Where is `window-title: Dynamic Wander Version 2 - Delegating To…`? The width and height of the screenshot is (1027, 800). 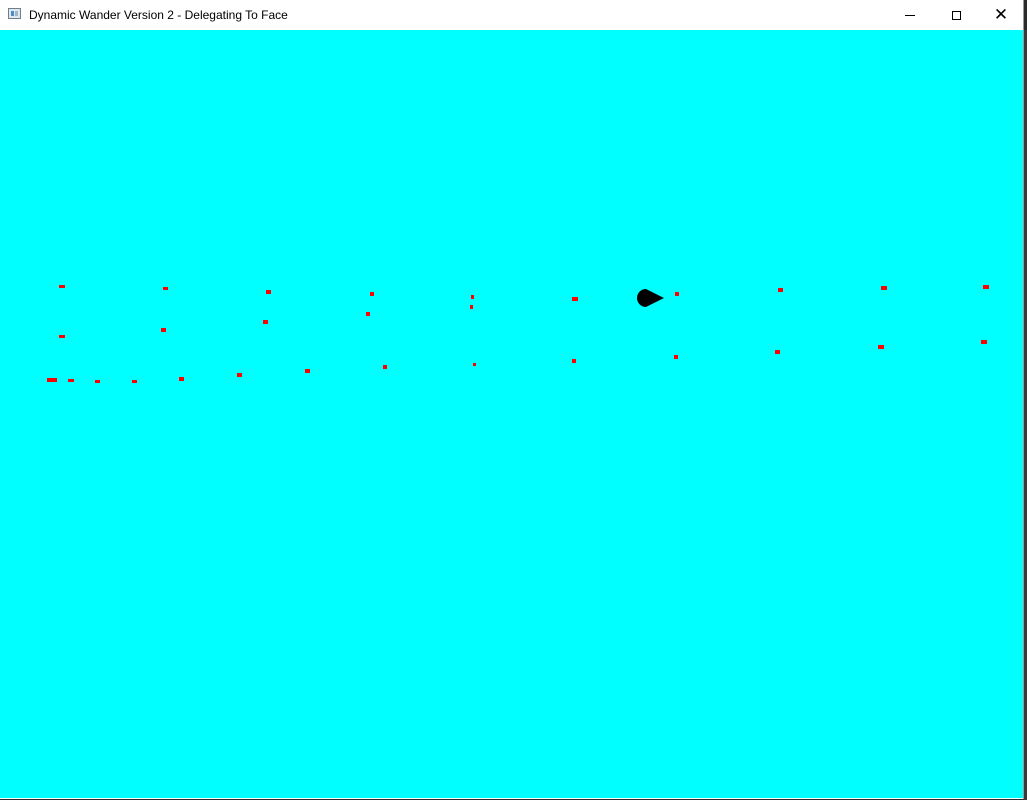 window-title: Dynamic Wander Version 2 - Delegating To… is located at coordinates (158, 15).